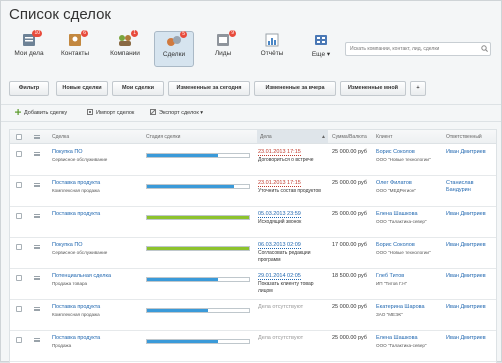 The width and height of the screenshot is (502, 363). What do you see at coordinates (286, 160) in the screenshot?
I see `activity-description: Договориться о встрече` at bounding box center [286, 160].